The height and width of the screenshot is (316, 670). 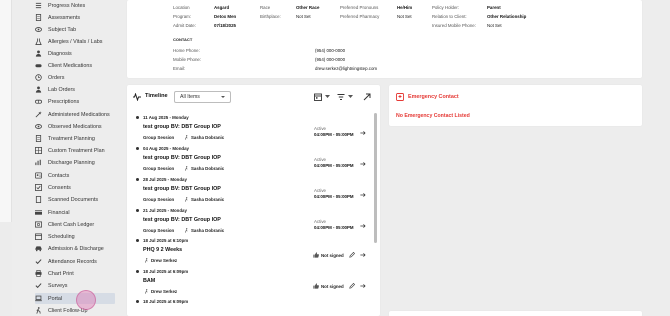 I want to click on sidebar-item-label: Contacts, so click(x=59, y=175).